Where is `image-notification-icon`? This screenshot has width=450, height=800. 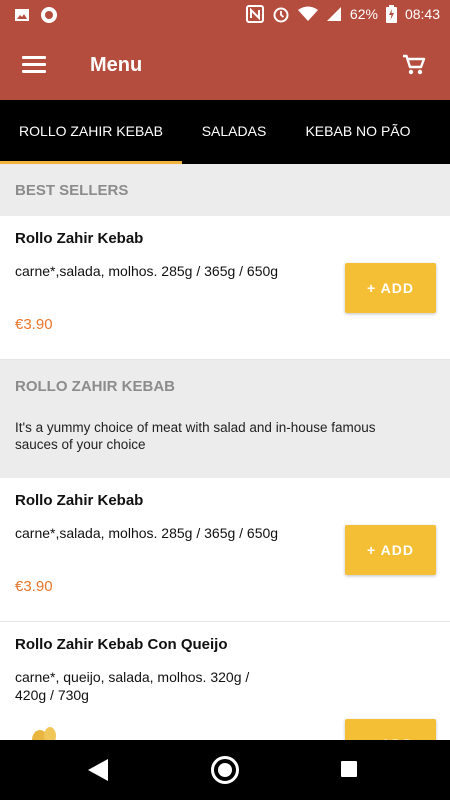 image-notification-icon is located at coordinates (22, 15).